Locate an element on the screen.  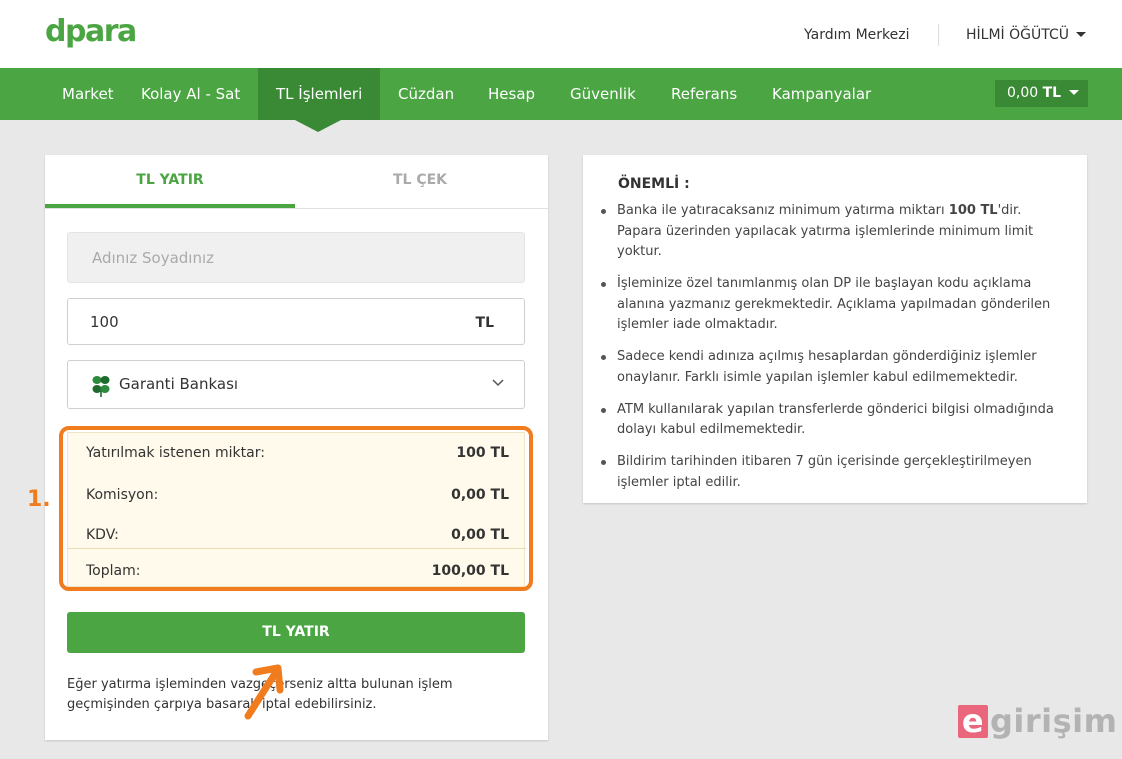
nav-item-referans: Referans is located at coordinates (704, 94).